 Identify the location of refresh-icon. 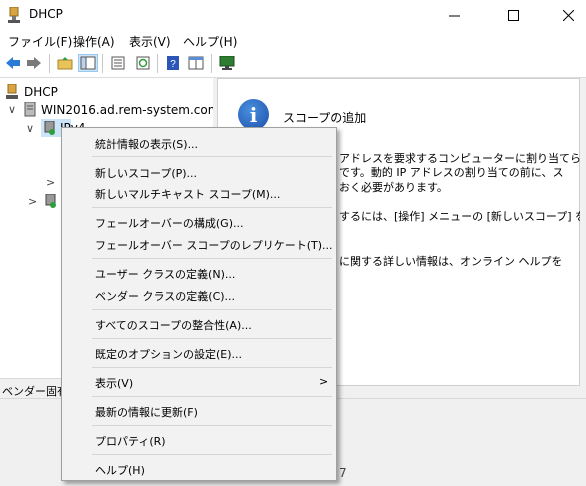
(143, 63).